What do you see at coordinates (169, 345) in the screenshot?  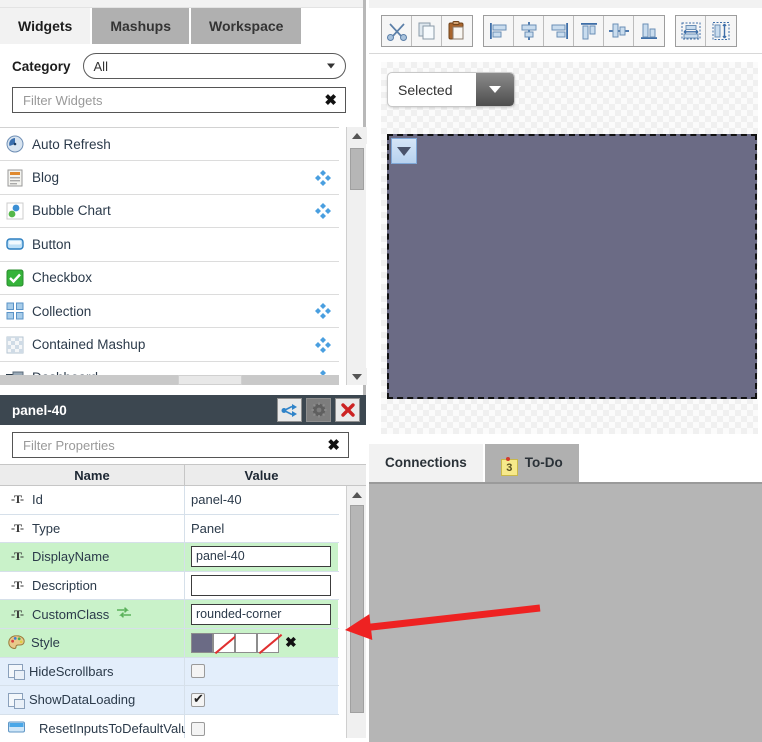 I see `widget-item-contained-mashup: Contained Mashup` at bounding box center [169, 345].